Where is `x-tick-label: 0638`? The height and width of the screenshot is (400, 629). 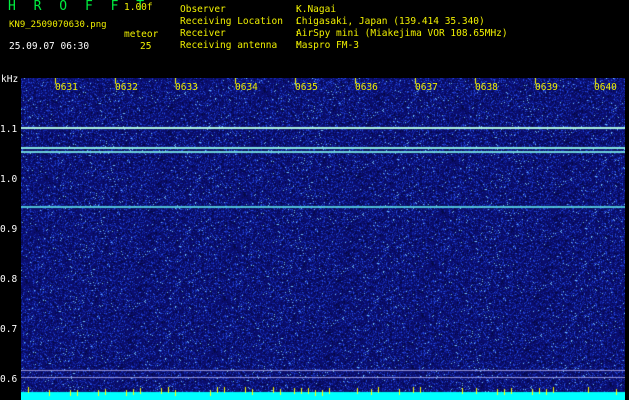 x-tick-label: 0638 is located at coordinates (486, 87).